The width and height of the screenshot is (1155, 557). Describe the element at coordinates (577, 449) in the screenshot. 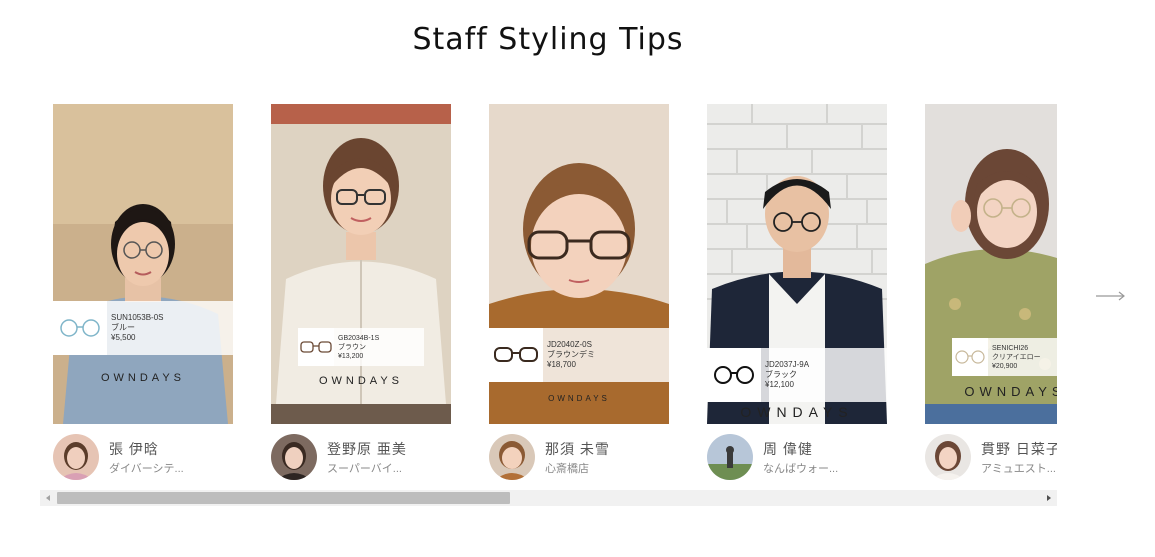

I see `staff-name: 那須 未雪` at that location.